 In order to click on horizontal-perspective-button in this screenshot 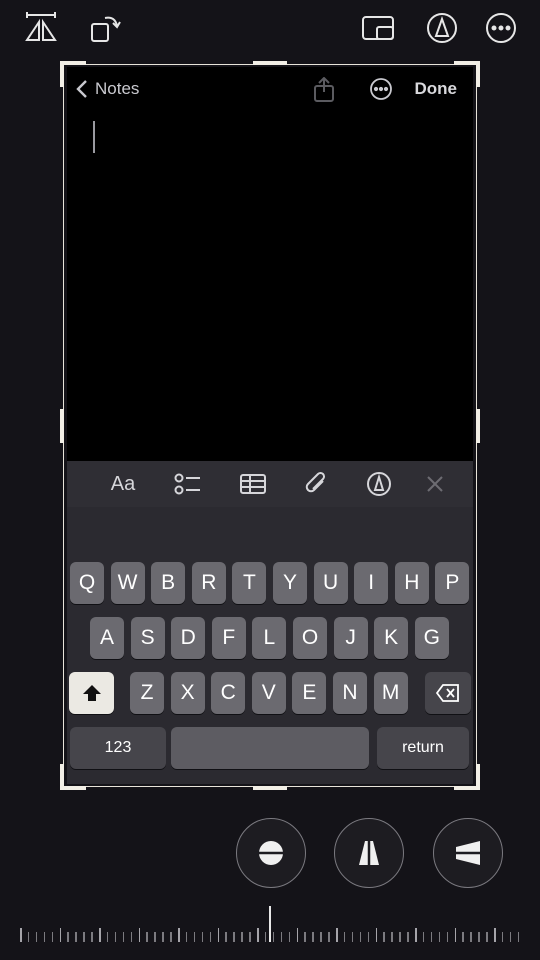, I will do `click(468, 853)`.